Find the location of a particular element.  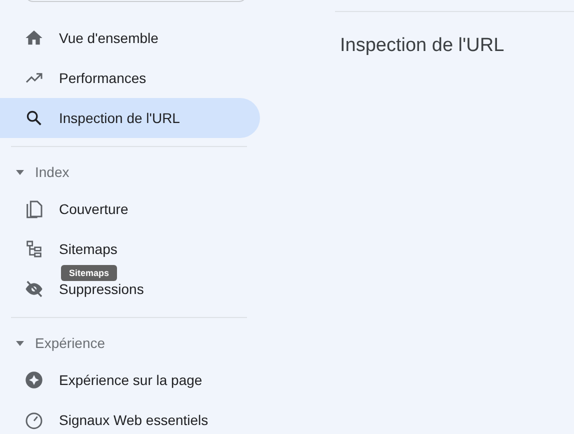

section-header: Index is located at coordinates (52, 172).